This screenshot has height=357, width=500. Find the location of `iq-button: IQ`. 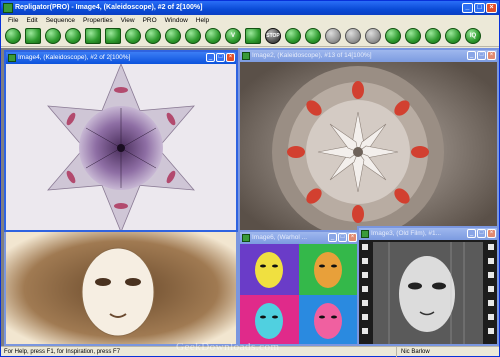

iq-button: IQ is located at coordinates (473, 36).